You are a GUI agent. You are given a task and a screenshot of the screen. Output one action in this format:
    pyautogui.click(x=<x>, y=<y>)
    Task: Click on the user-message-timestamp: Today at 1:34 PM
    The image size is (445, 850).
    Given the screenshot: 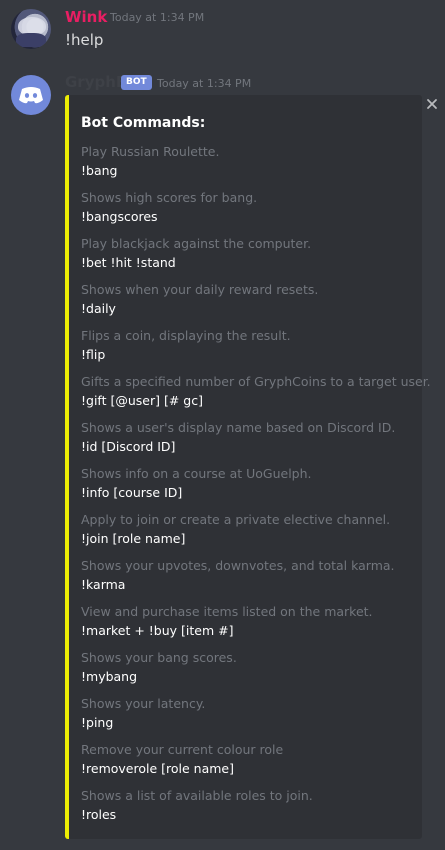 What is the action you would take?
    pyautogui.click(x=157, y=17)
    